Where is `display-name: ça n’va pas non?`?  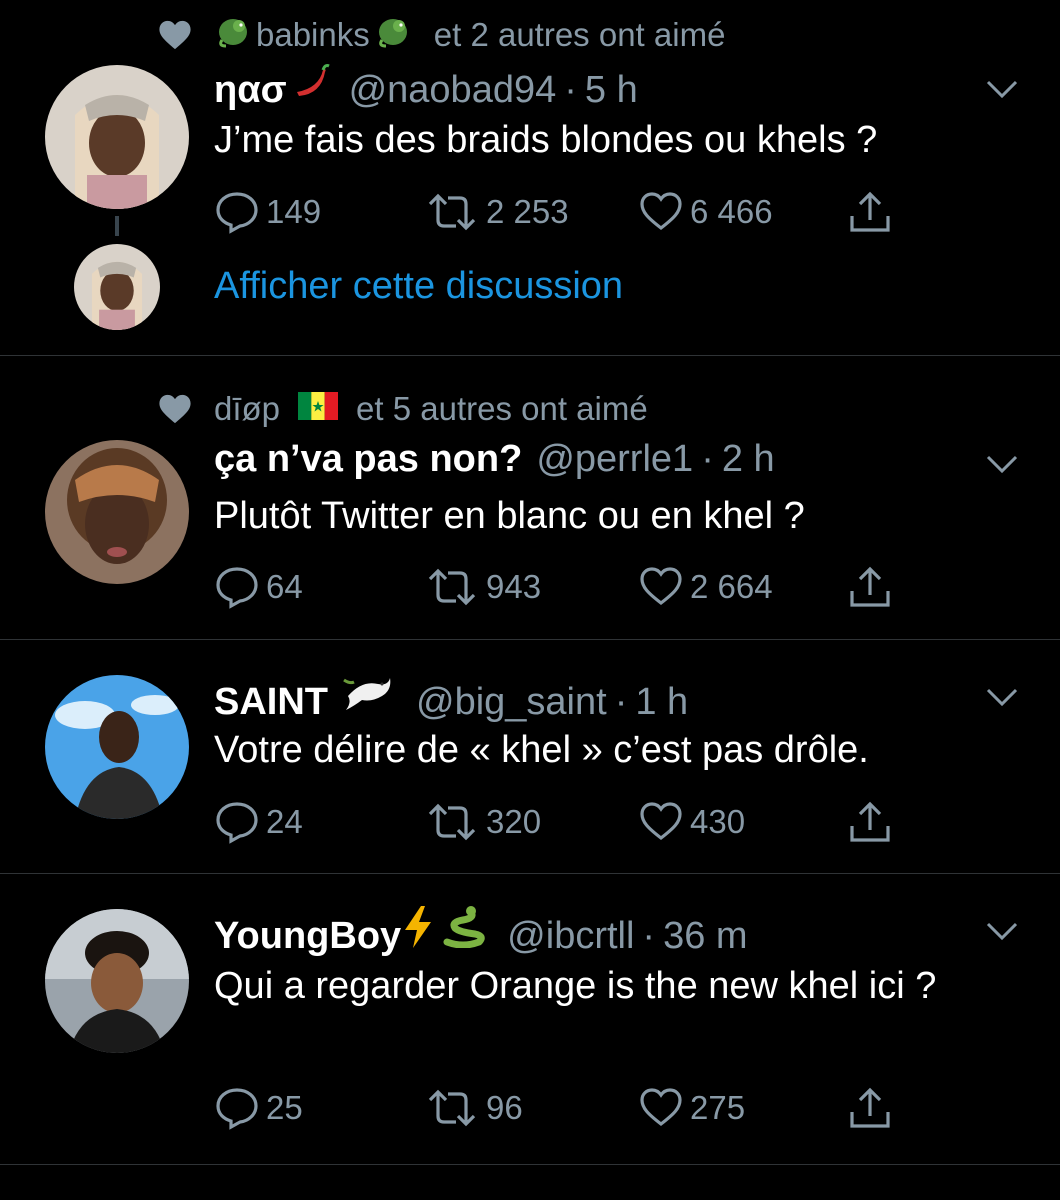
display-name: ça n’va pas non? is located at coordinates (368, 459).